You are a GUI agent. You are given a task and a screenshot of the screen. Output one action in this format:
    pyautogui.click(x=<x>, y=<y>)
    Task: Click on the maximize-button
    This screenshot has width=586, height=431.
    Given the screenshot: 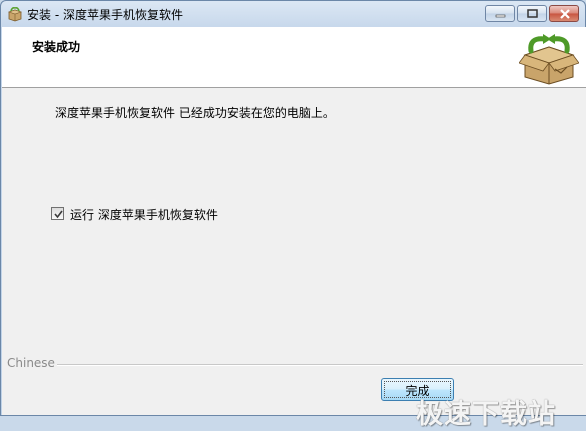 What is the action you would take?
    pyautogui.click(x=532, y=13)
    